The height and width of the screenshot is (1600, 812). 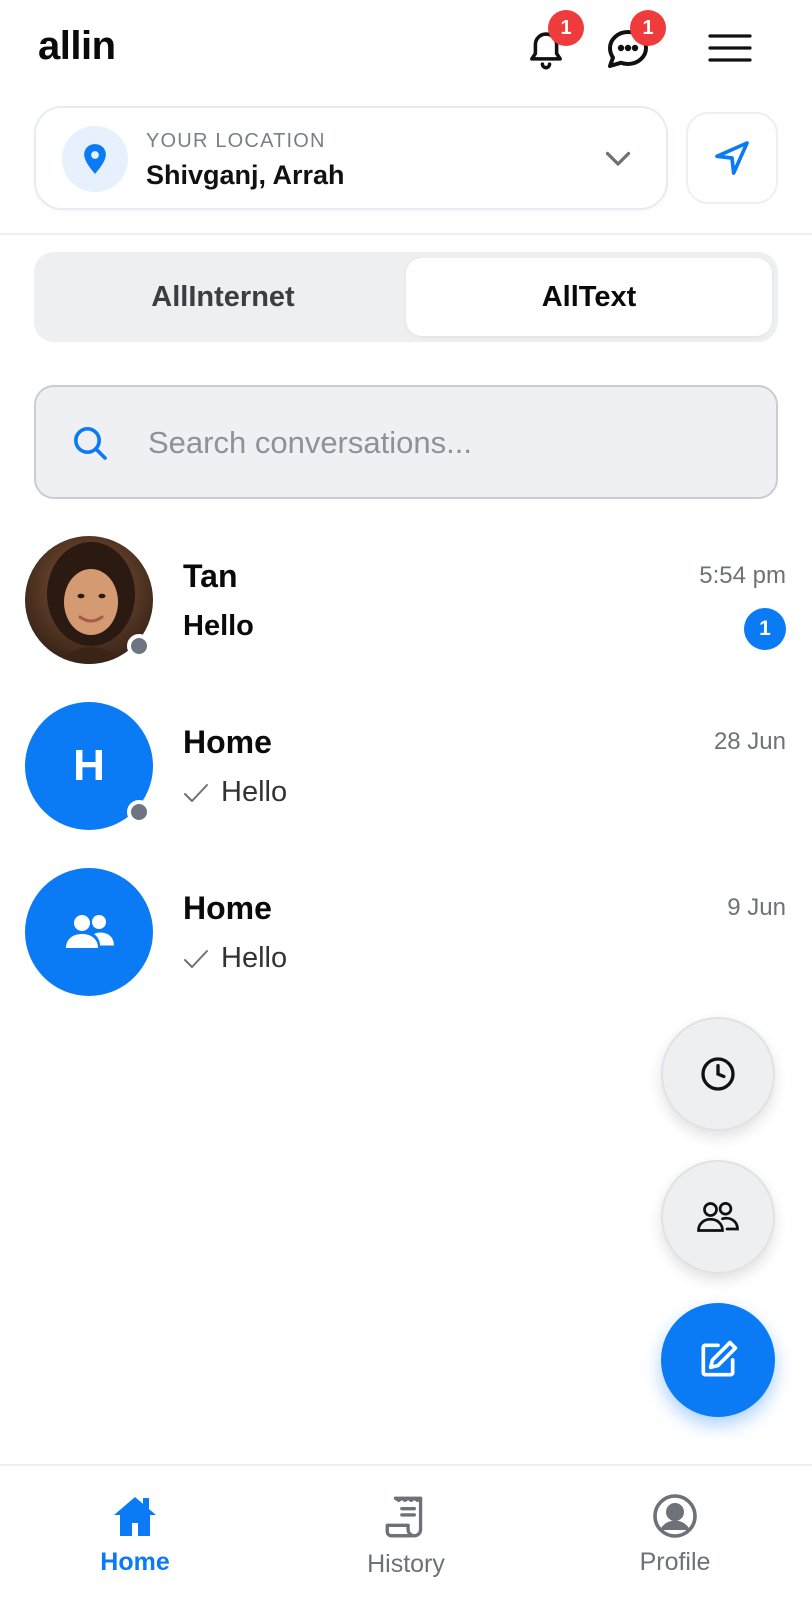 What do you see at coordinates (90, 443) in the screenshot?
I see `search-icon` at bounding box center [90, 443].